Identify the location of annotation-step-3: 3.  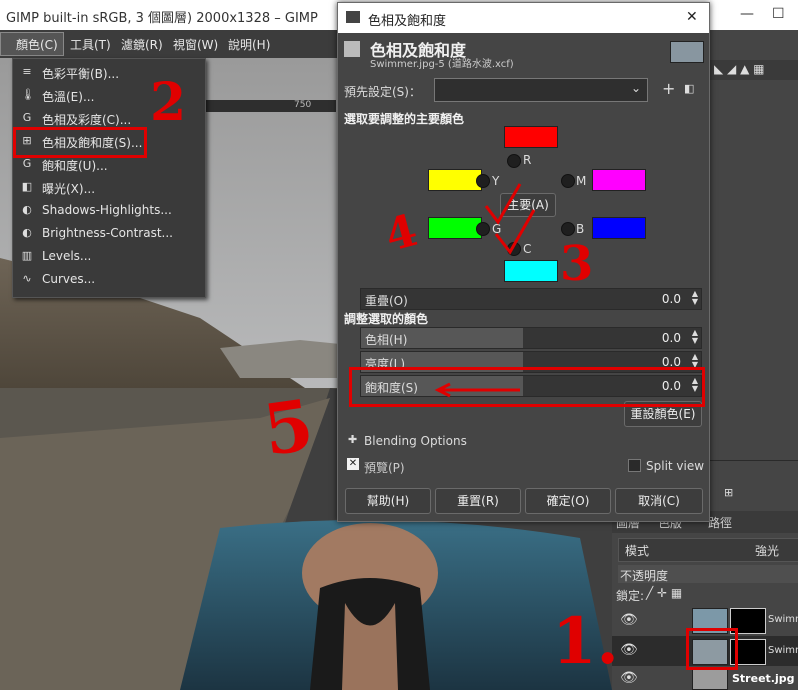
(577, 264).